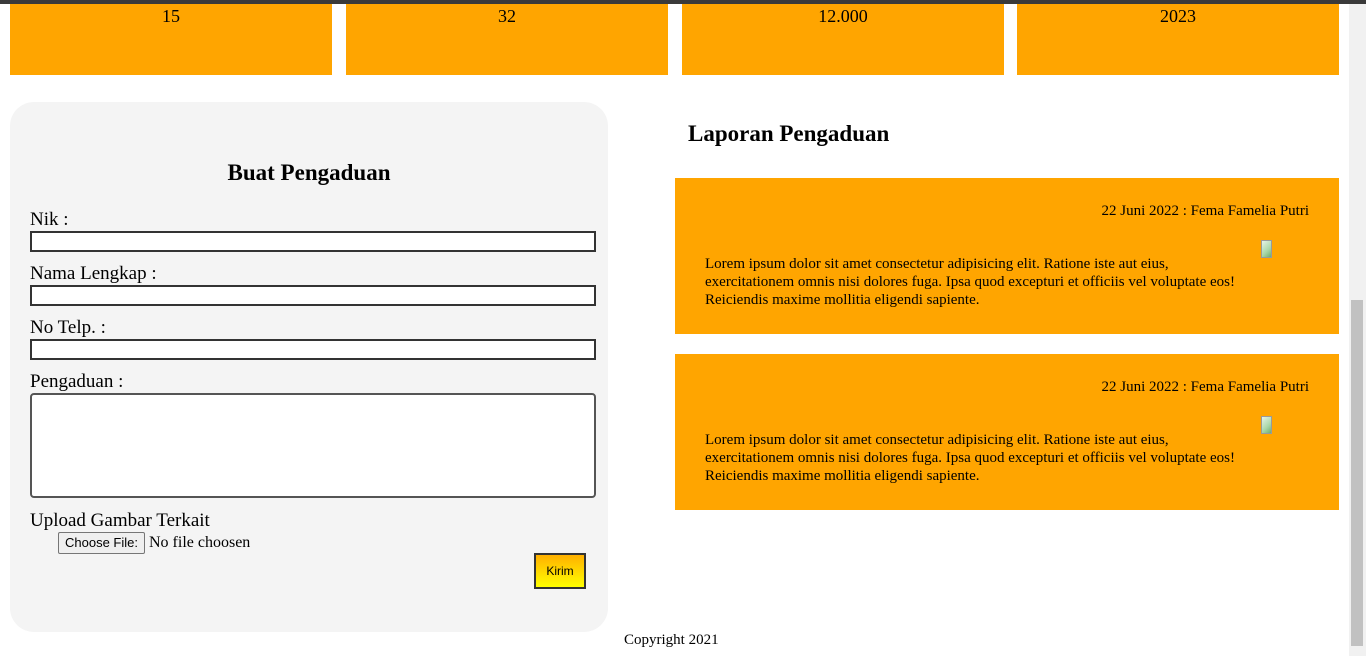  Describe the element at coordinates (171, 16) in the screenshot. I see `stat-value: 15` at that location.